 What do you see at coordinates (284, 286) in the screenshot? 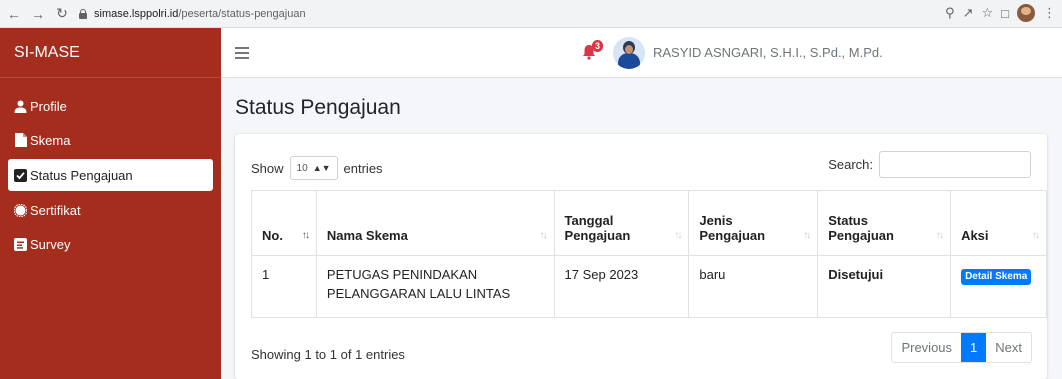
I see `cell-no: 1` at bounding box center [284, 286].